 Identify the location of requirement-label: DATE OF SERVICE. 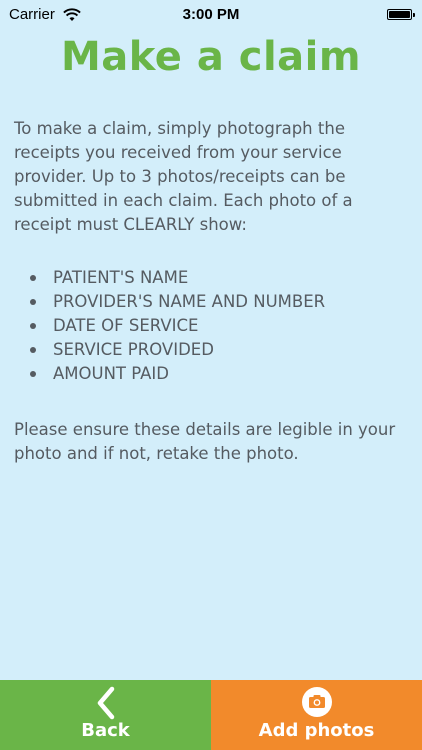
(126, 325).